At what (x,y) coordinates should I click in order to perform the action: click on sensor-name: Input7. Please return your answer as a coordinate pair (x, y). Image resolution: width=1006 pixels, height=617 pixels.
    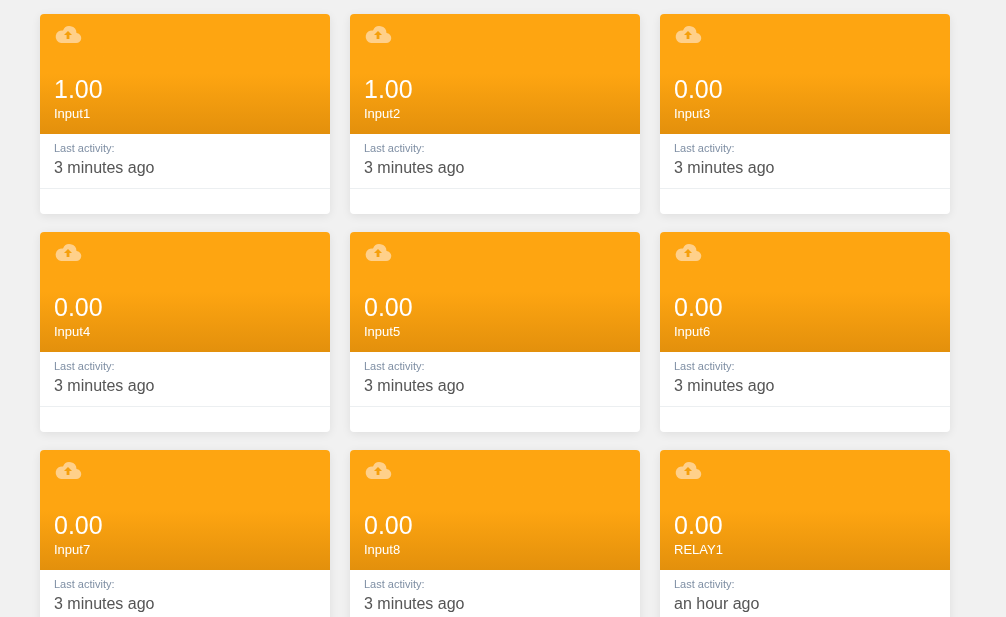
    Looking at the image, I should click on (72, 550).